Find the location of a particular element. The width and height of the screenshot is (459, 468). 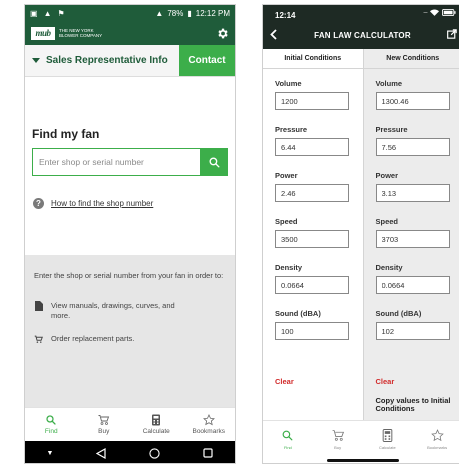

star-icon is located at coordinates (208, 420).